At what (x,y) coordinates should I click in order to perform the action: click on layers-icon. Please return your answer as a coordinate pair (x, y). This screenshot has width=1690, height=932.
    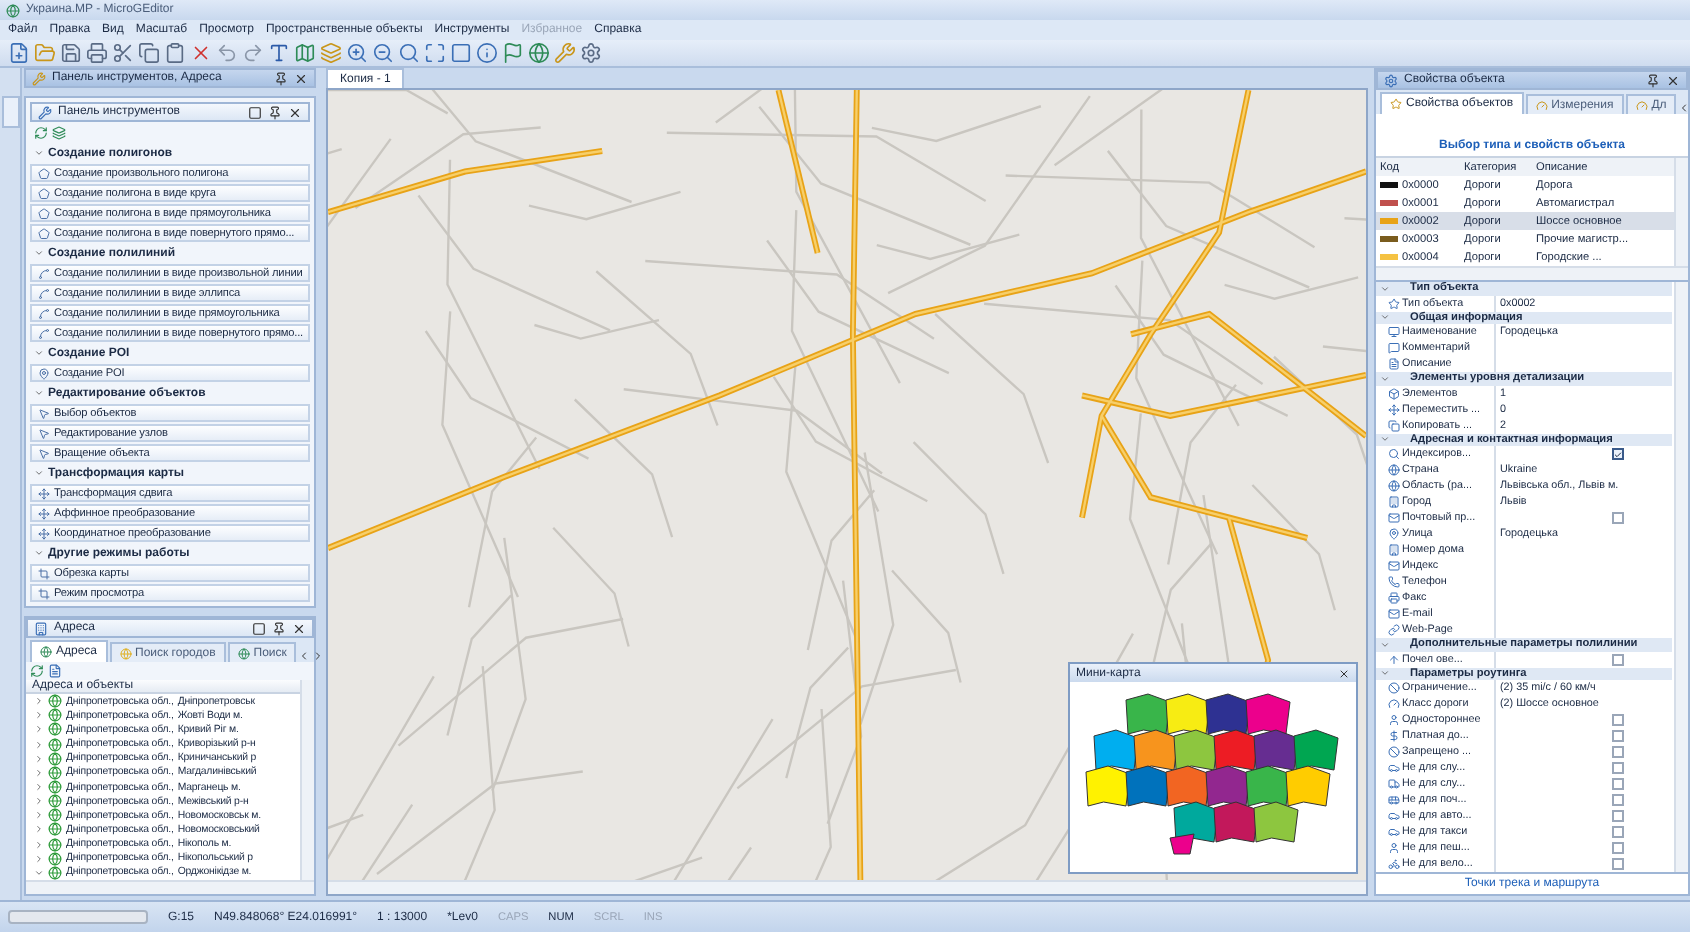
    Looking at the image, I should click on (331, 53).